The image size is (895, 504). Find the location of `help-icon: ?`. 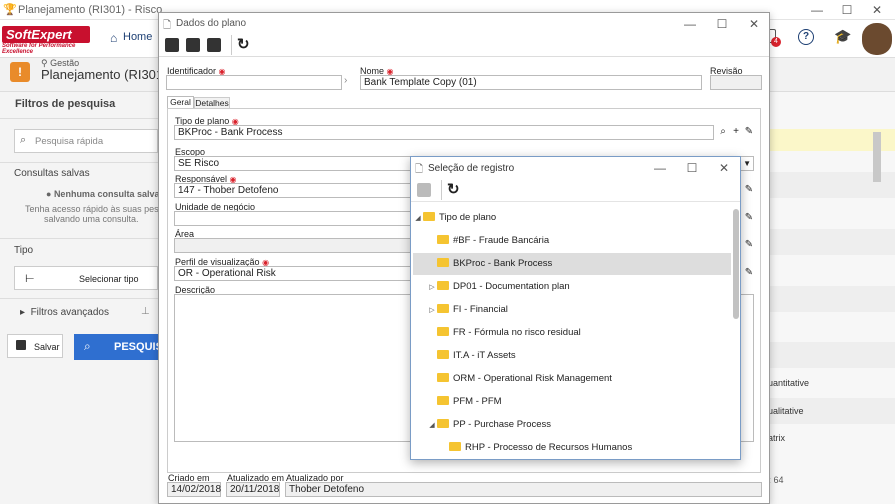

help-icon: ? is located at coordinates (806, 37).